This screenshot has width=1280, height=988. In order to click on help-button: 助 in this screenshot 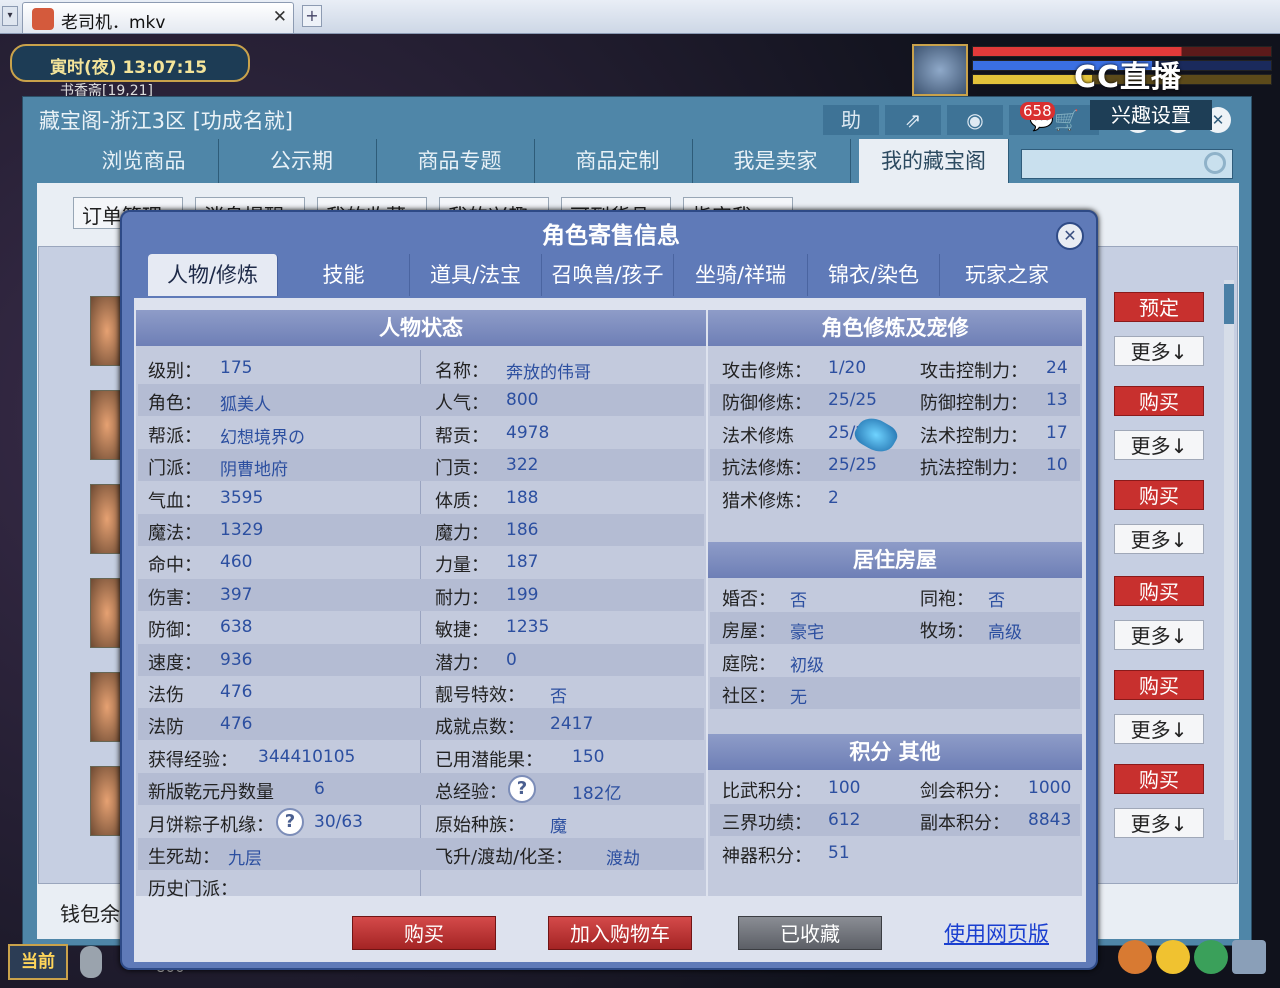, I will do `click(851, 120)`.